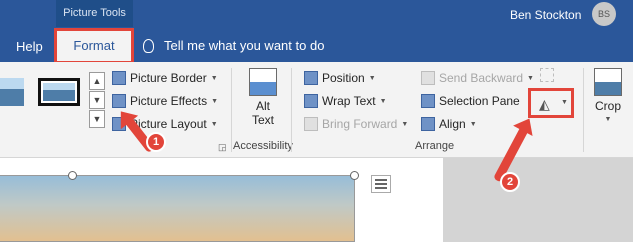 The width and height of the screenshot is (633, 242). What do you see at coordinates (349, 101) in the screenshot?
I see `wrap-text-label: Wrap Text` at bounding box center [349, 101].